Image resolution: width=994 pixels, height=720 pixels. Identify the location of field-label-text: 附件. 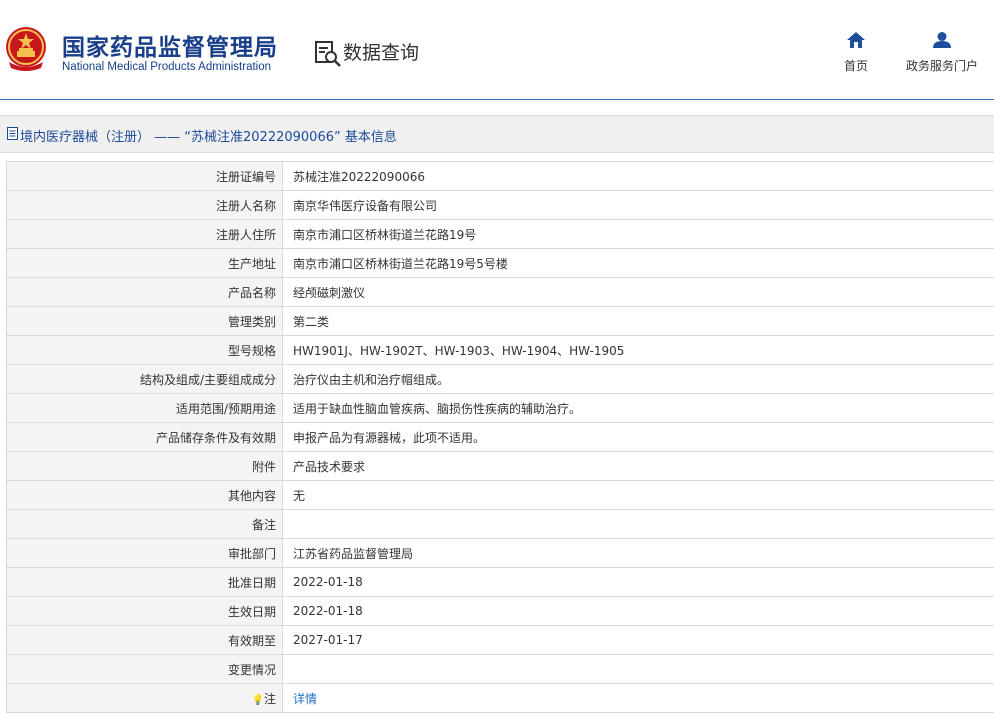
(263, 466).